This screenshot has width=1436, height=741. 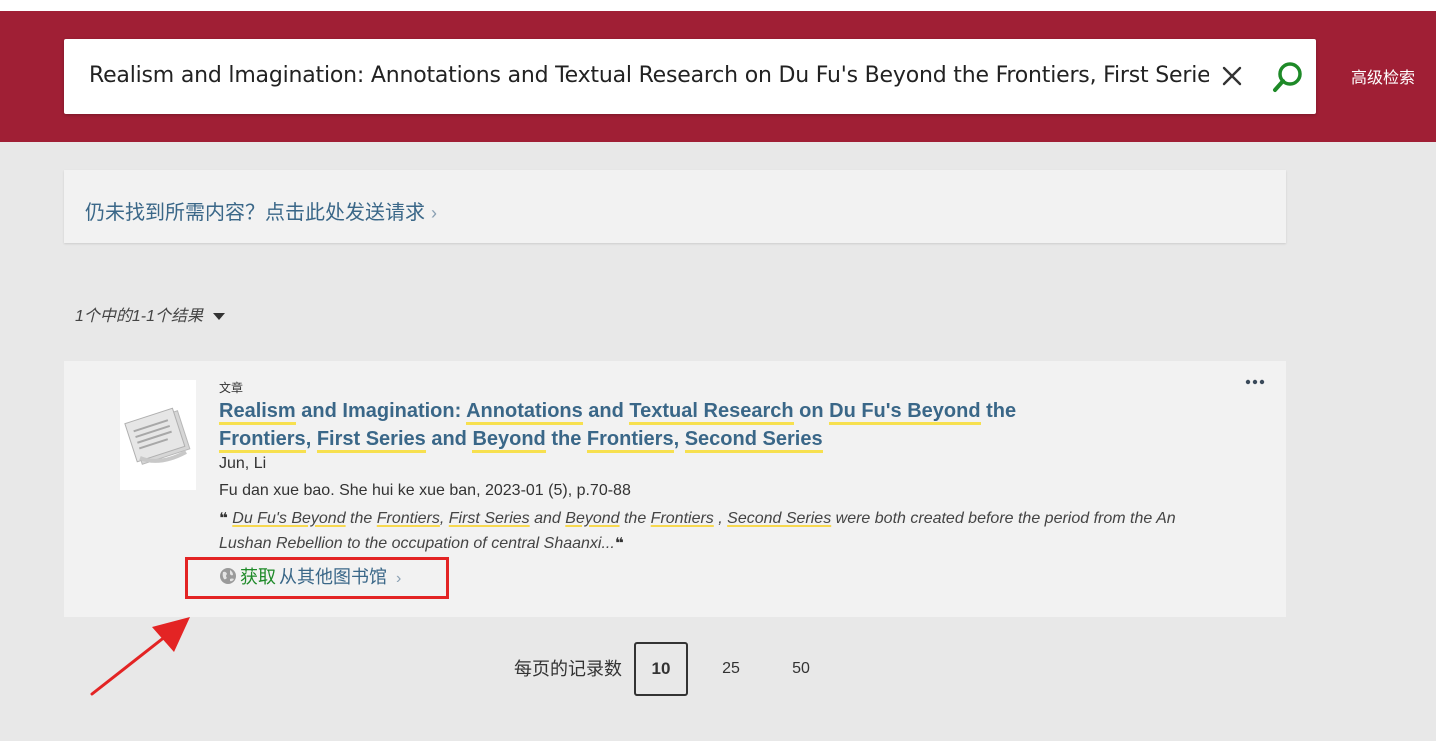 I want to click on globe-icon, so click(x=228, y=576).